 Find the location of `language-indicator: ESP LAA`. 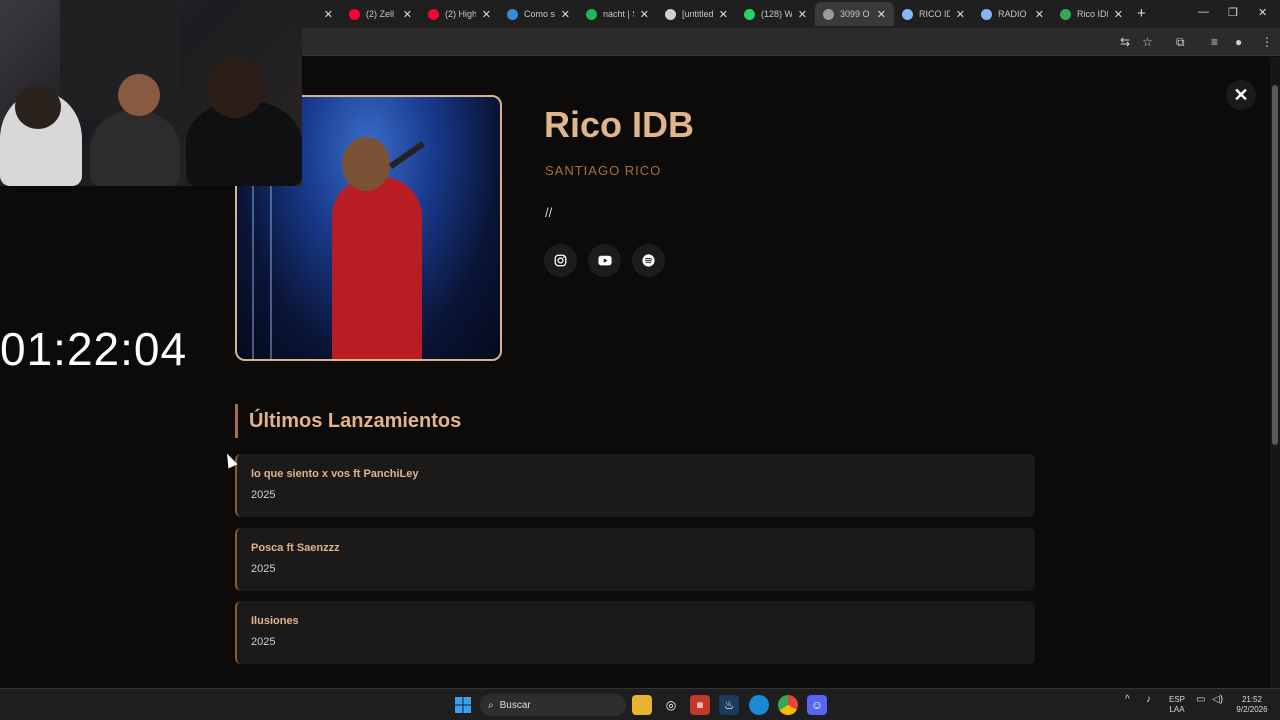

language-indicator: ESP LAA is located at coordinates (1177, 705).